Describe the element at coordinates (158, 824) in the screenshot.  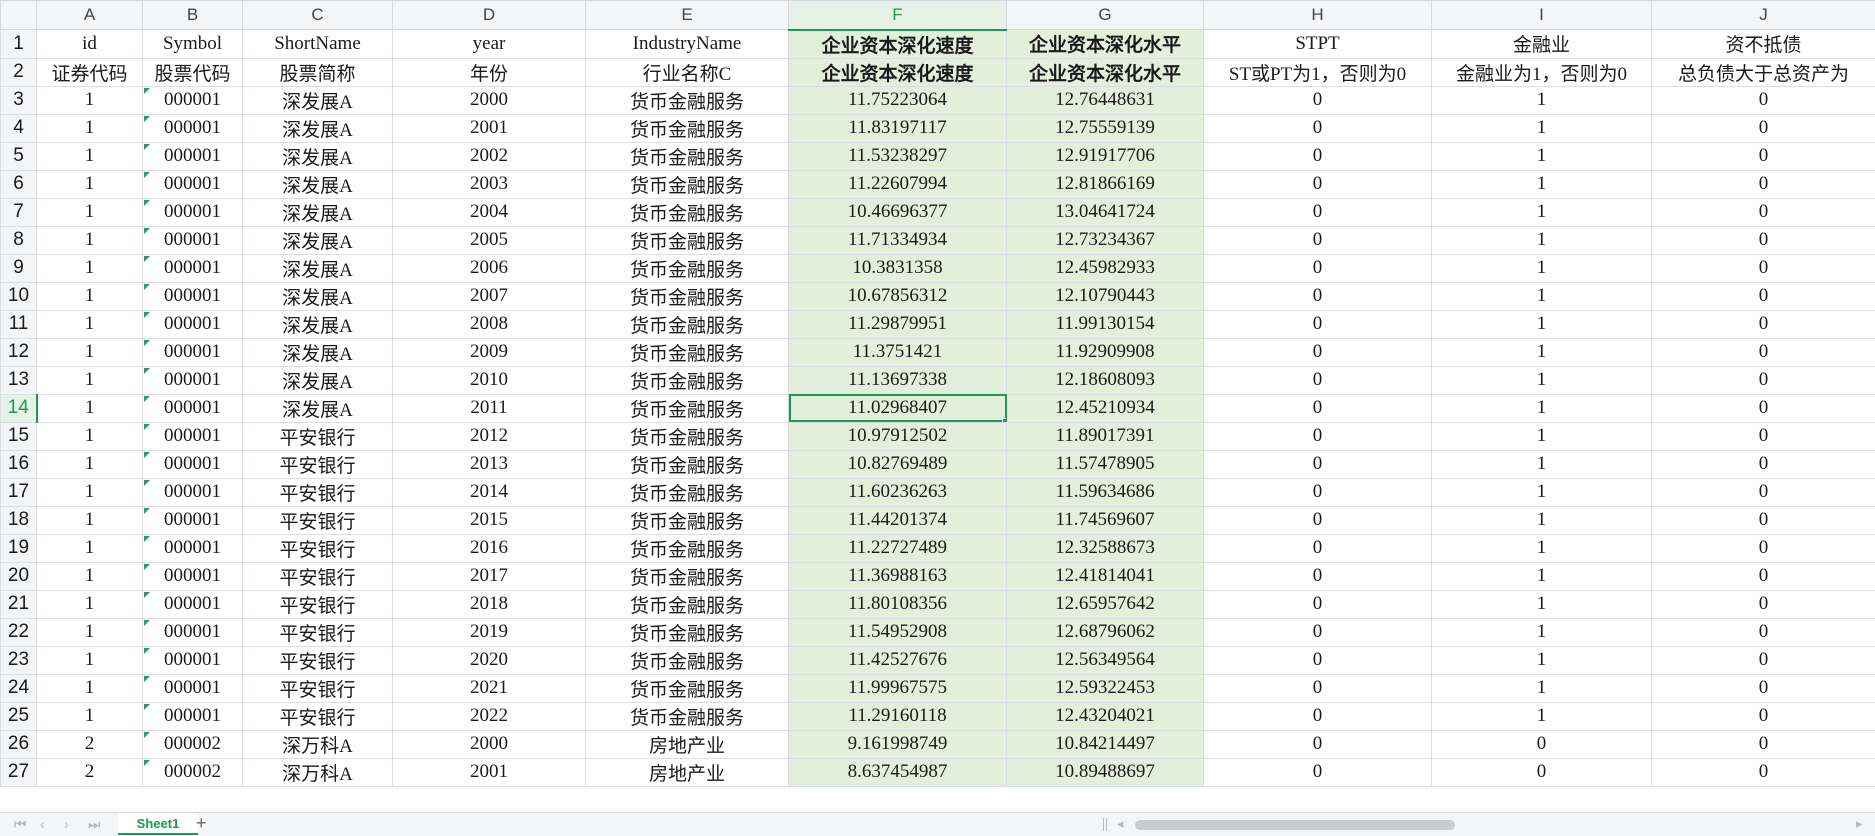
I see `sheet-tab-sheet1: Sheet1` at that location.